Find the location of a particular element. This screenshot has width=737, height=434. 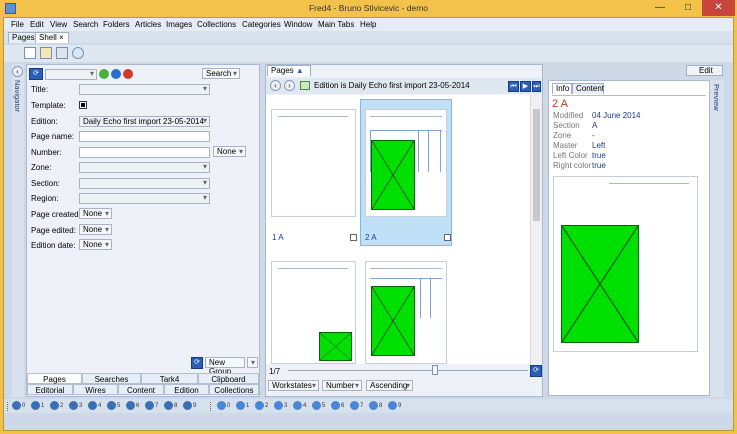

number-input is located at coordinates (144, 152).